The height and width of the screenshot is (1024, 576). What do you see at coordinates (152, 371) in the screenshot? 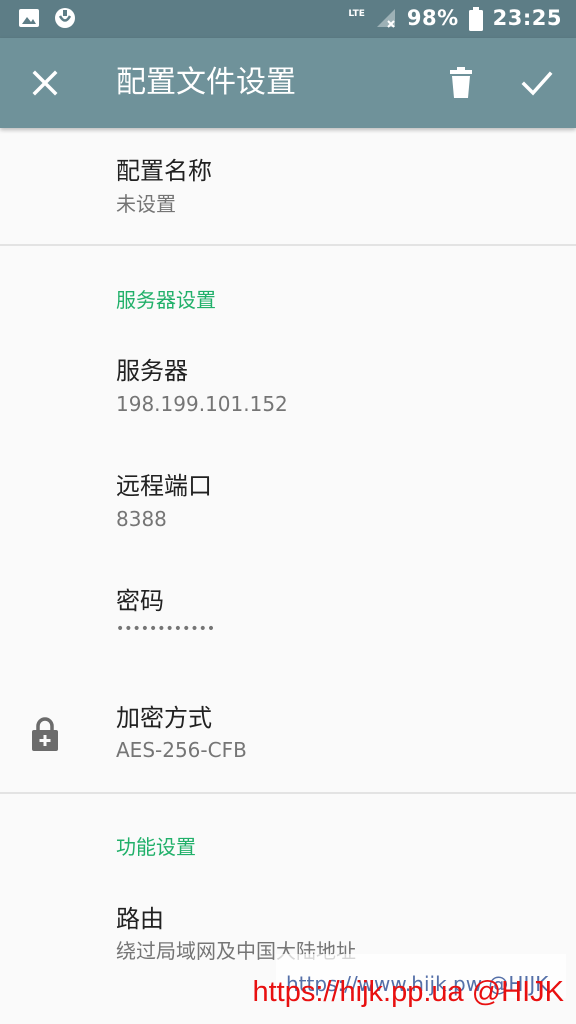
I see `server-title: 服务器` at bounding box center [152, 371].